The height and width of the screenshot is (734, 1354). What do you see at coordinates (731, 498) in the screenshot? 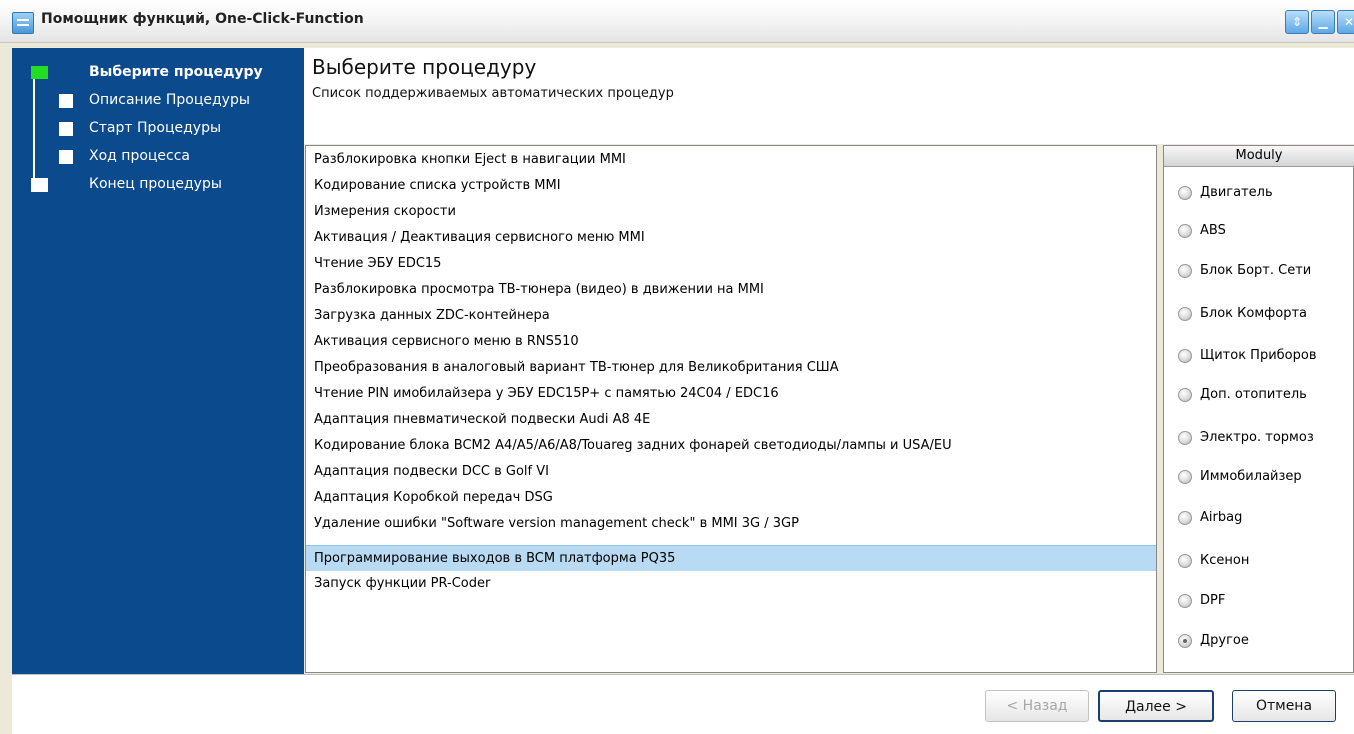
I see `list-item: Адаптация Коробкой передач DSG` at bounding box center [731, 498].